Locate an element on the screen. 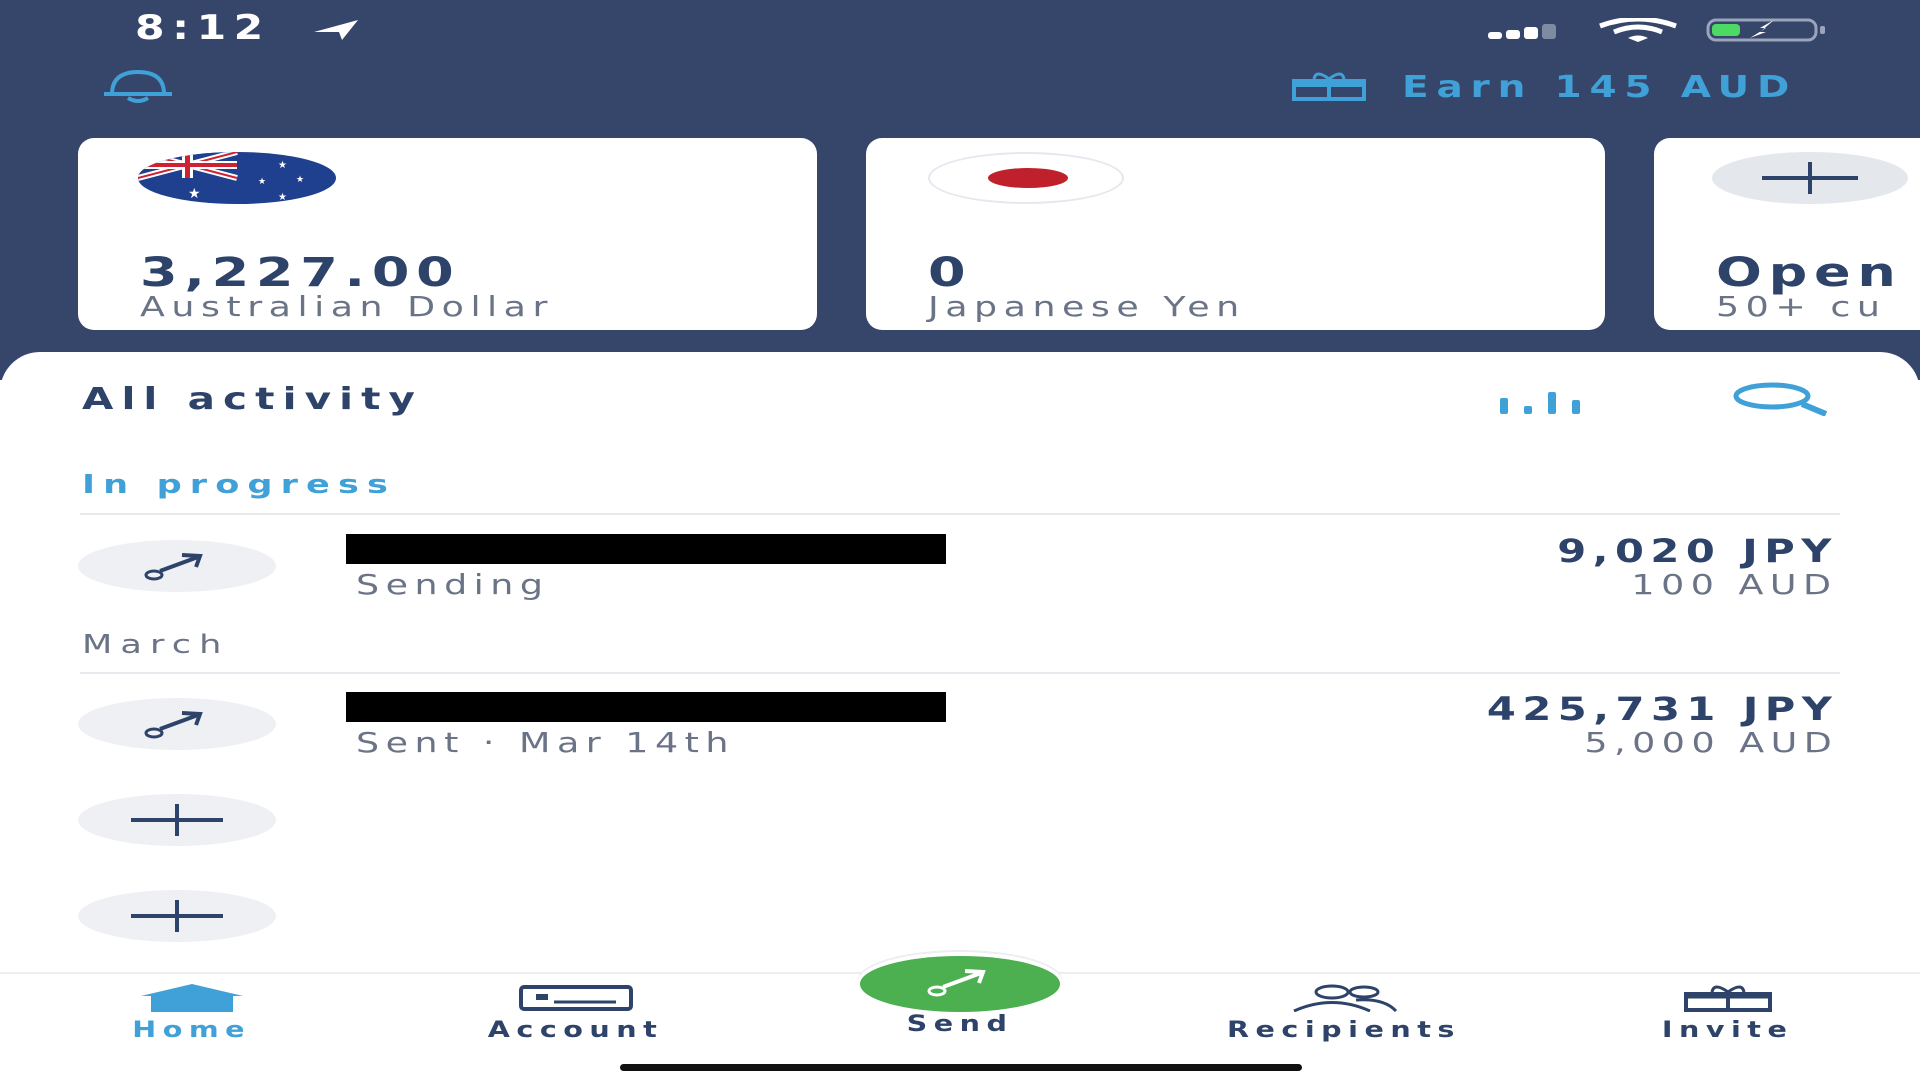 This screenshot has height=1082, width=1920. nav-label: Recipients is located at coordinates (1344, 1030).